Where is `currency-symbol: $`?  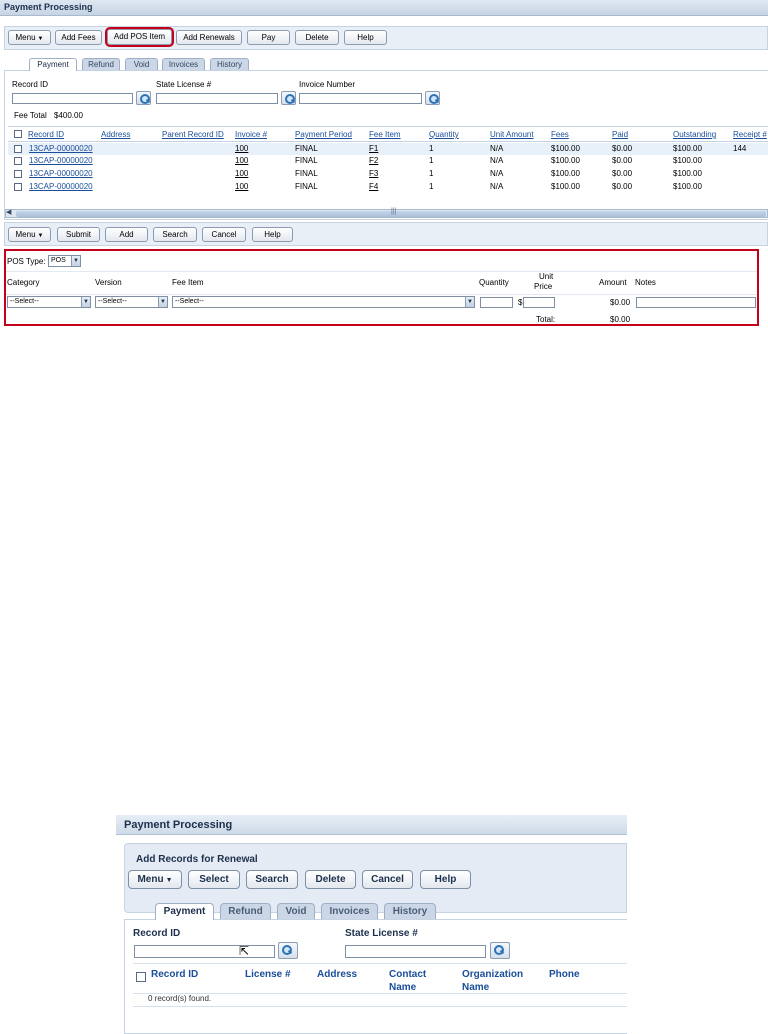
currency-symbol: $ is located at coordinates (520, 302).